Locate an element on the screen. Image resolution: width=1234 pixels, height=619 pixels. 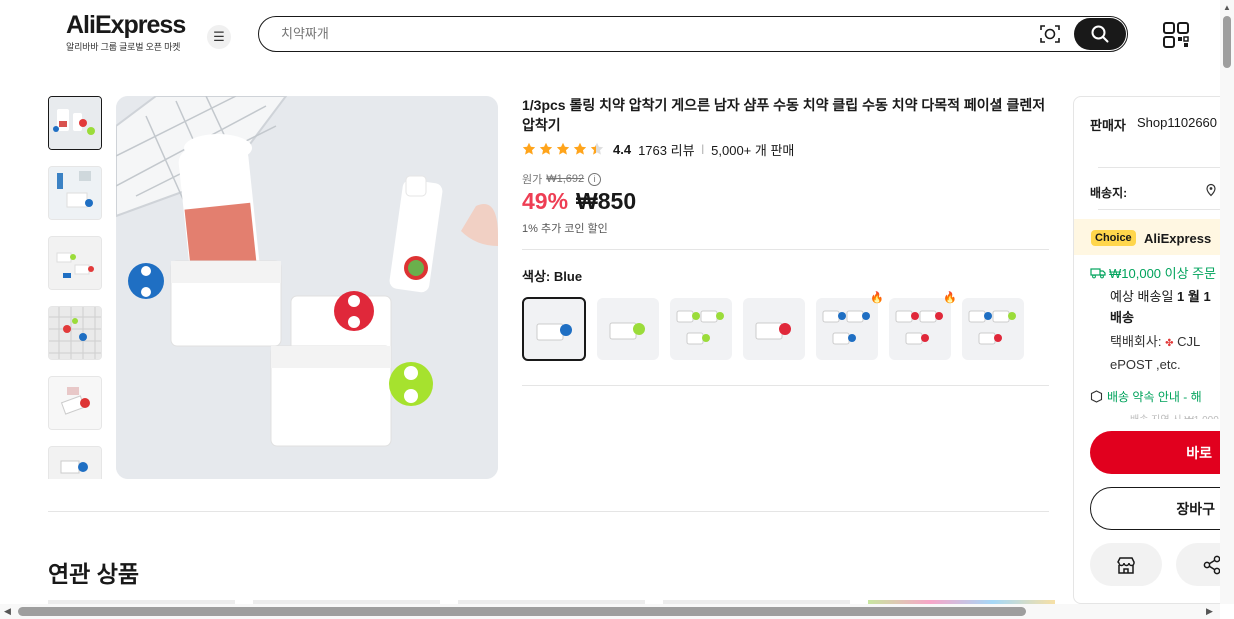
thumbnail-list is located at coordinates (75, 287).